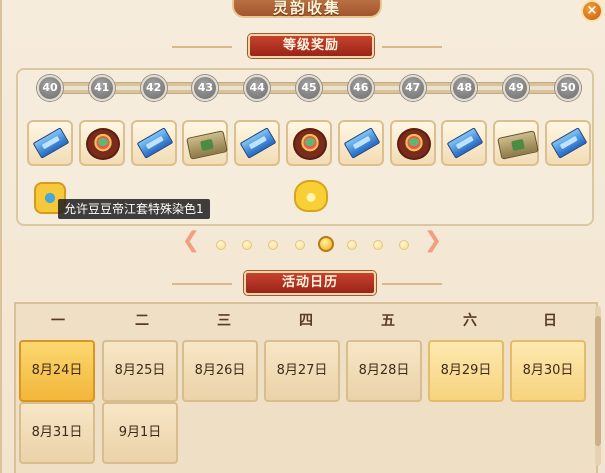 The height and width of the screenshot is (473, 605). I want to click on calendar-heading: 活动日历, so click(310, 283).